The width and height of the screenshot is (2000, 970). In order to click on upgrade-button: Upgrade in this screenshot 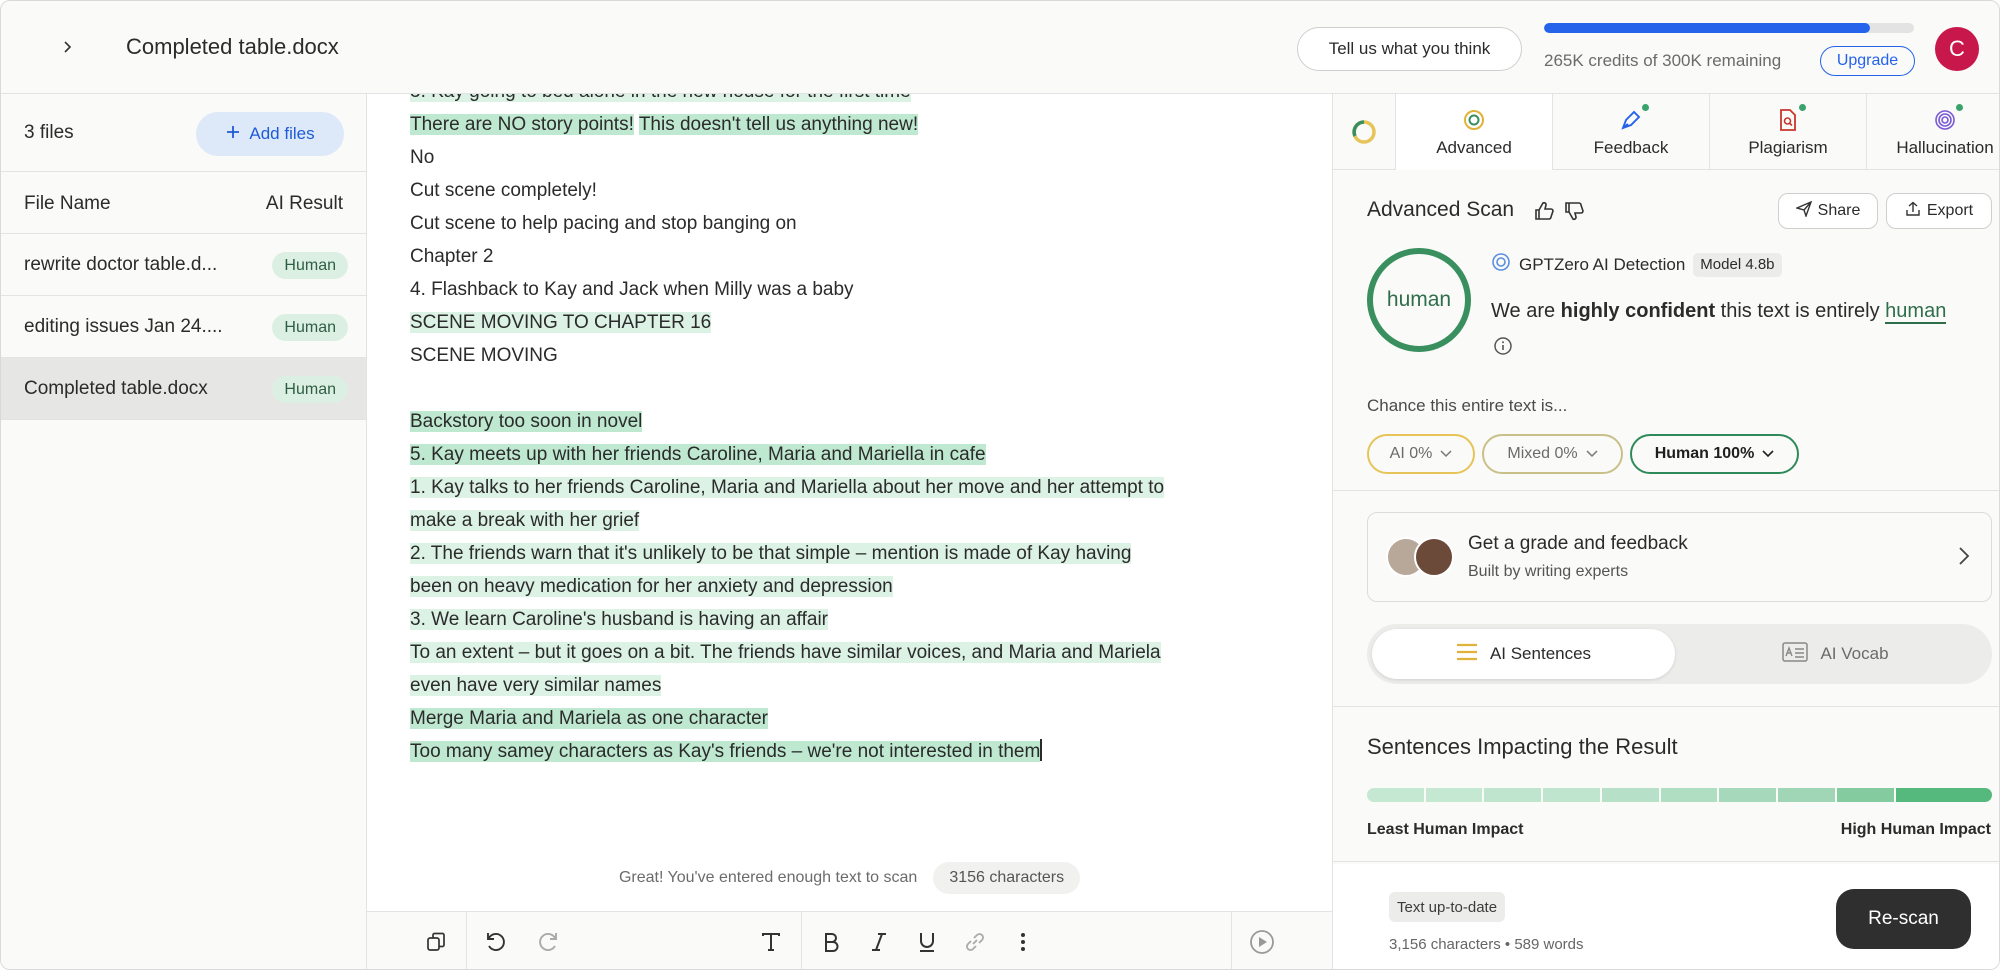, I will do `click(1867, 61)`.